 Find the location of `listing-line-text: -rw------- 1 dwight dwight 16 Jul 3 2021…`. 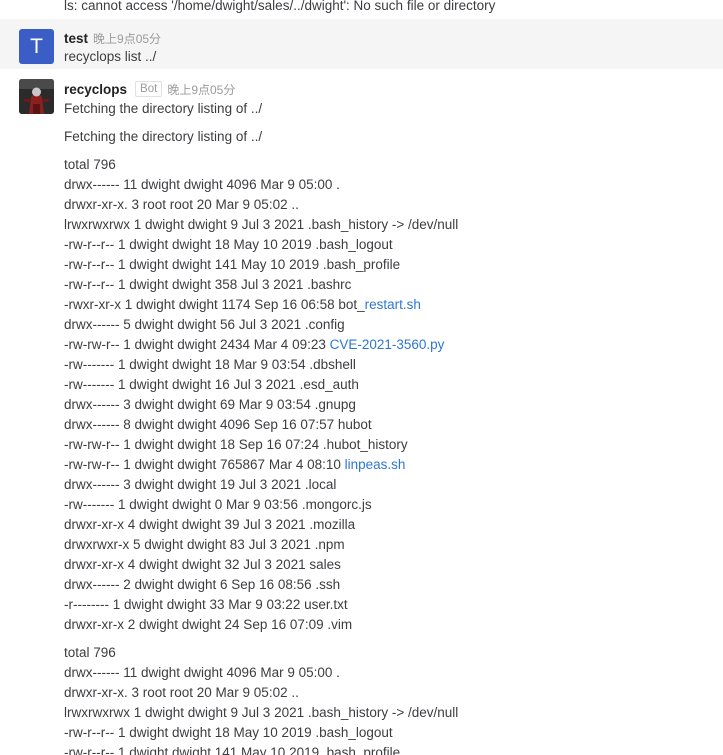

listing-line-text: -rw------- 1 dwight dwight 16 Jul 3 2021… is located at coordinates (211, 384).